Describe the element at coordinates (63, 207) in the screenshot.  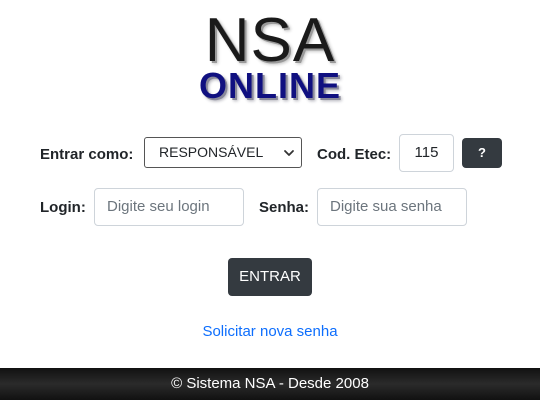
I see `login-label: Login:` at that location.